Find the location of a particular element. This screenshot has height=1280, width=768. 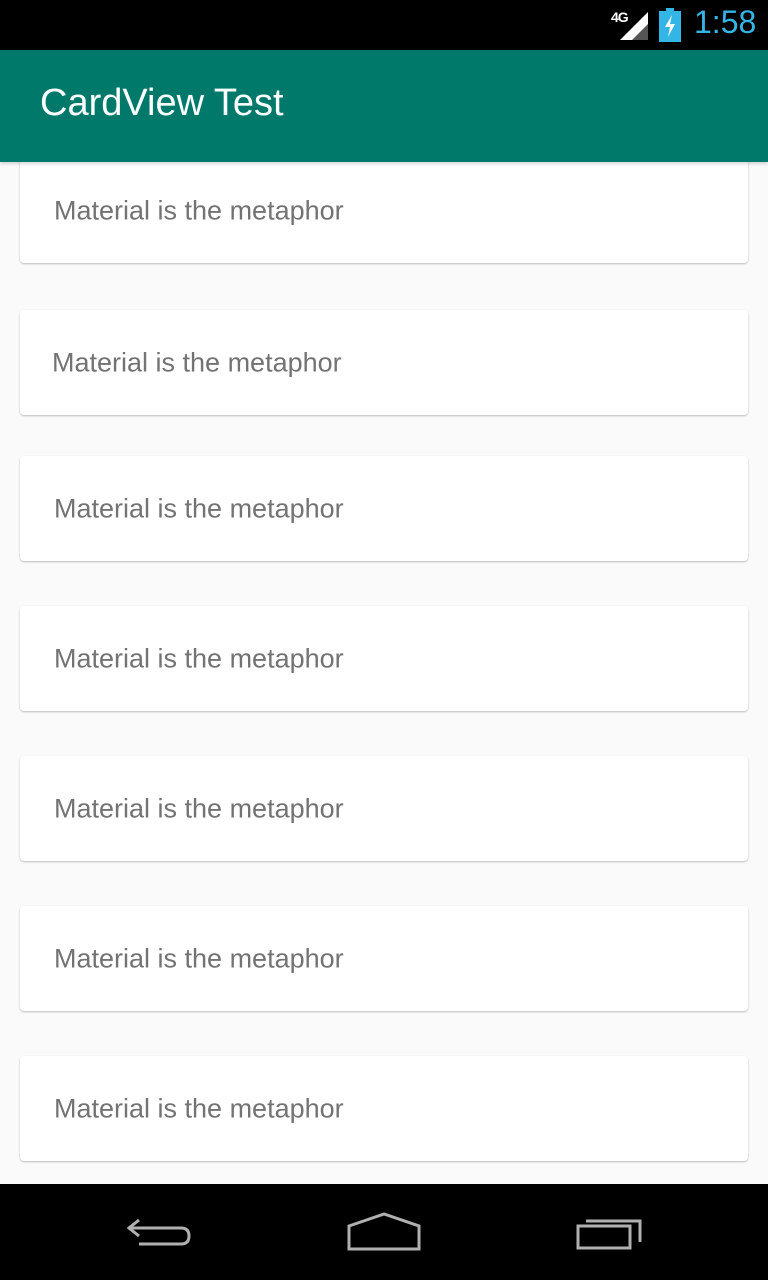

home-icon is located at coordinates (384, 1231).